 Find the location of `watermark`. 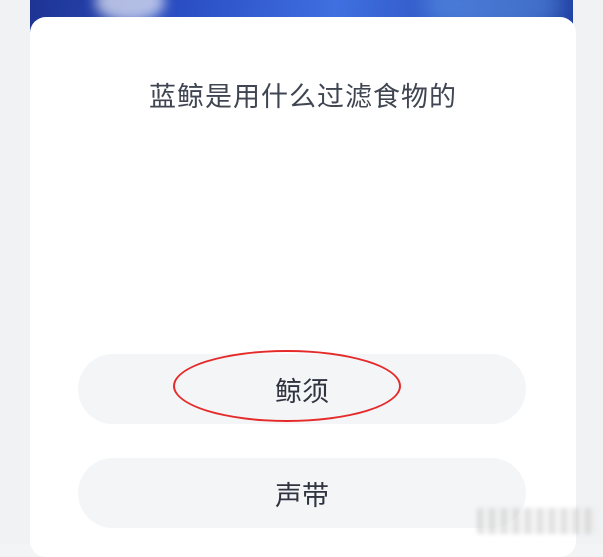

watermark is located at coordinates (537, 521).